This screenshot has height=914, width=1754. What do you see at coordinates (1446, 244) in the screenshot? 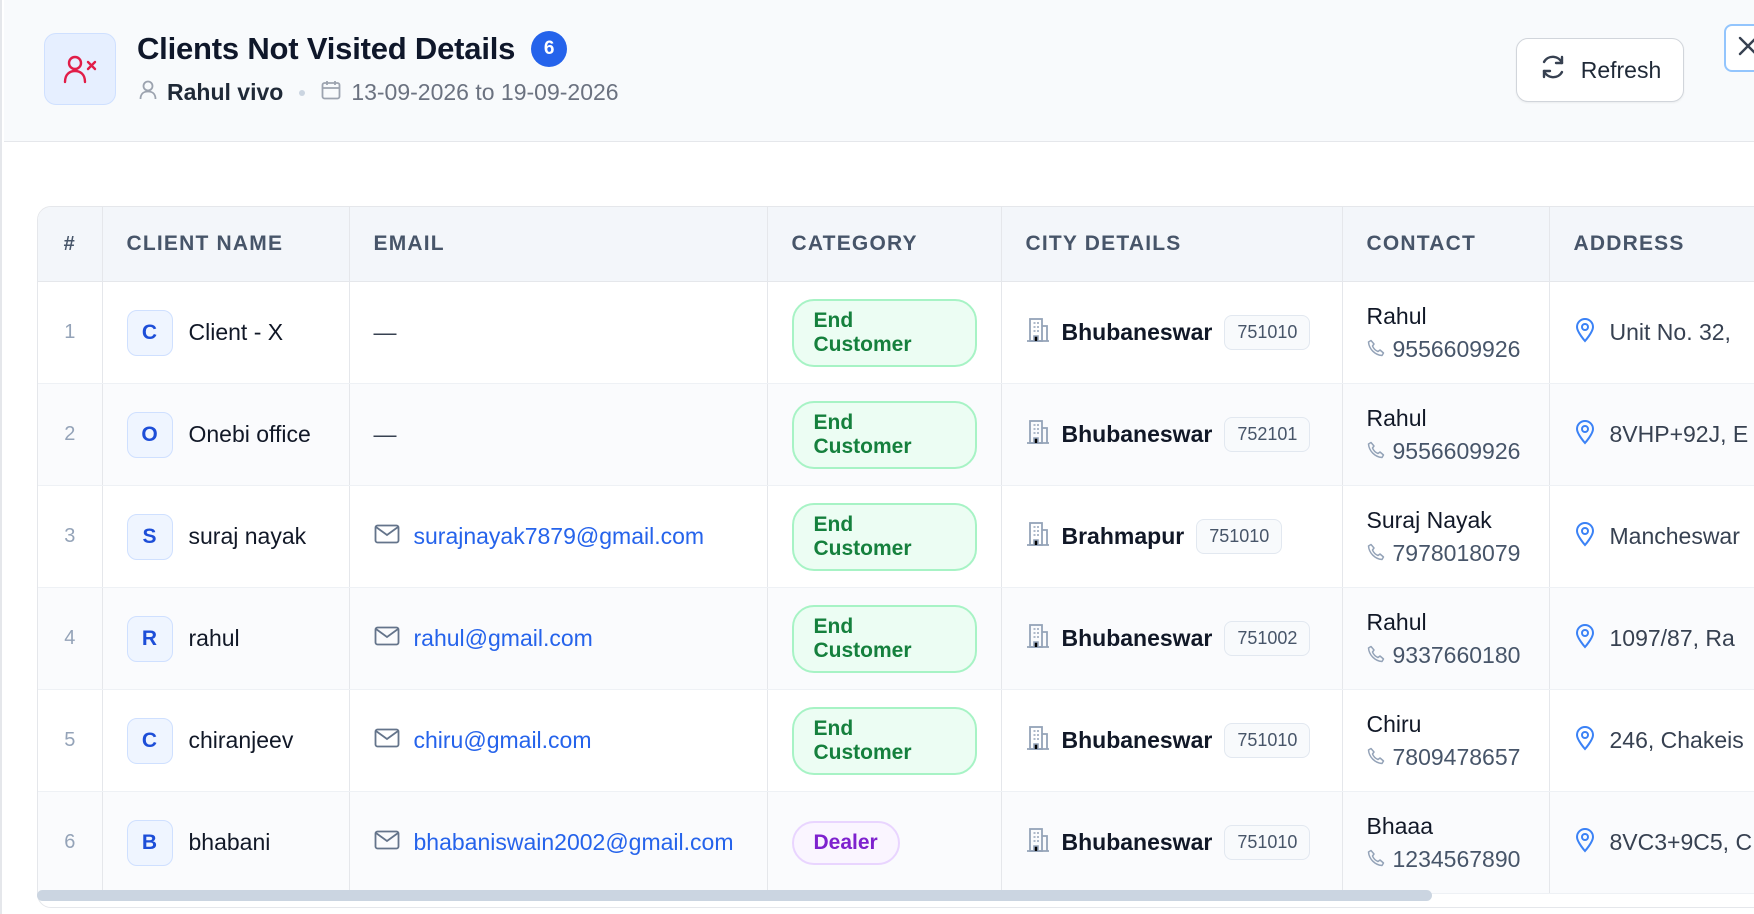
I see `column-header-contact: CONTACT` at bounding box center [1446, 244].